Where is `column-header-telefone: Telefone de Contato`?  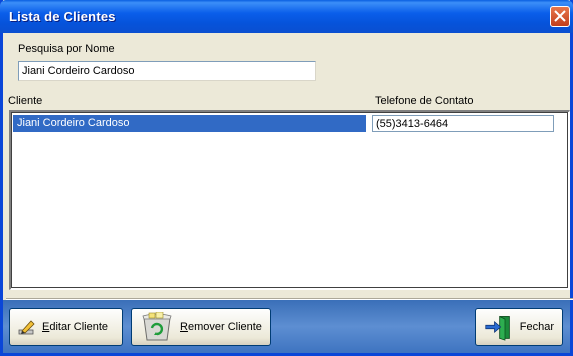 column-header-telefone: Telefone de Contato is located at coordinates (424, 101).